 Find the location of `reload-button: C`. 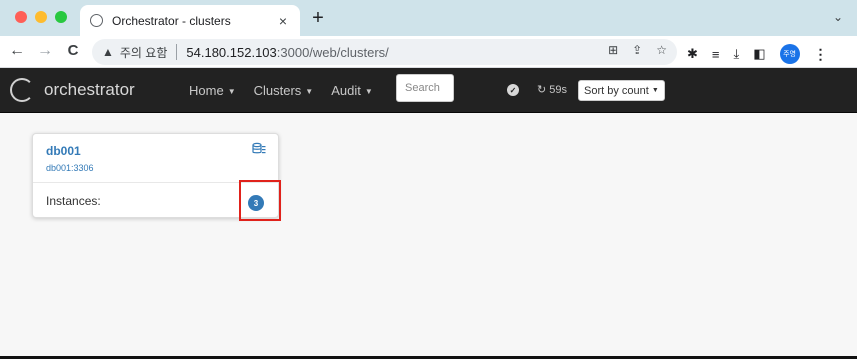

reload-button: C is located at coordinates (73, 50).